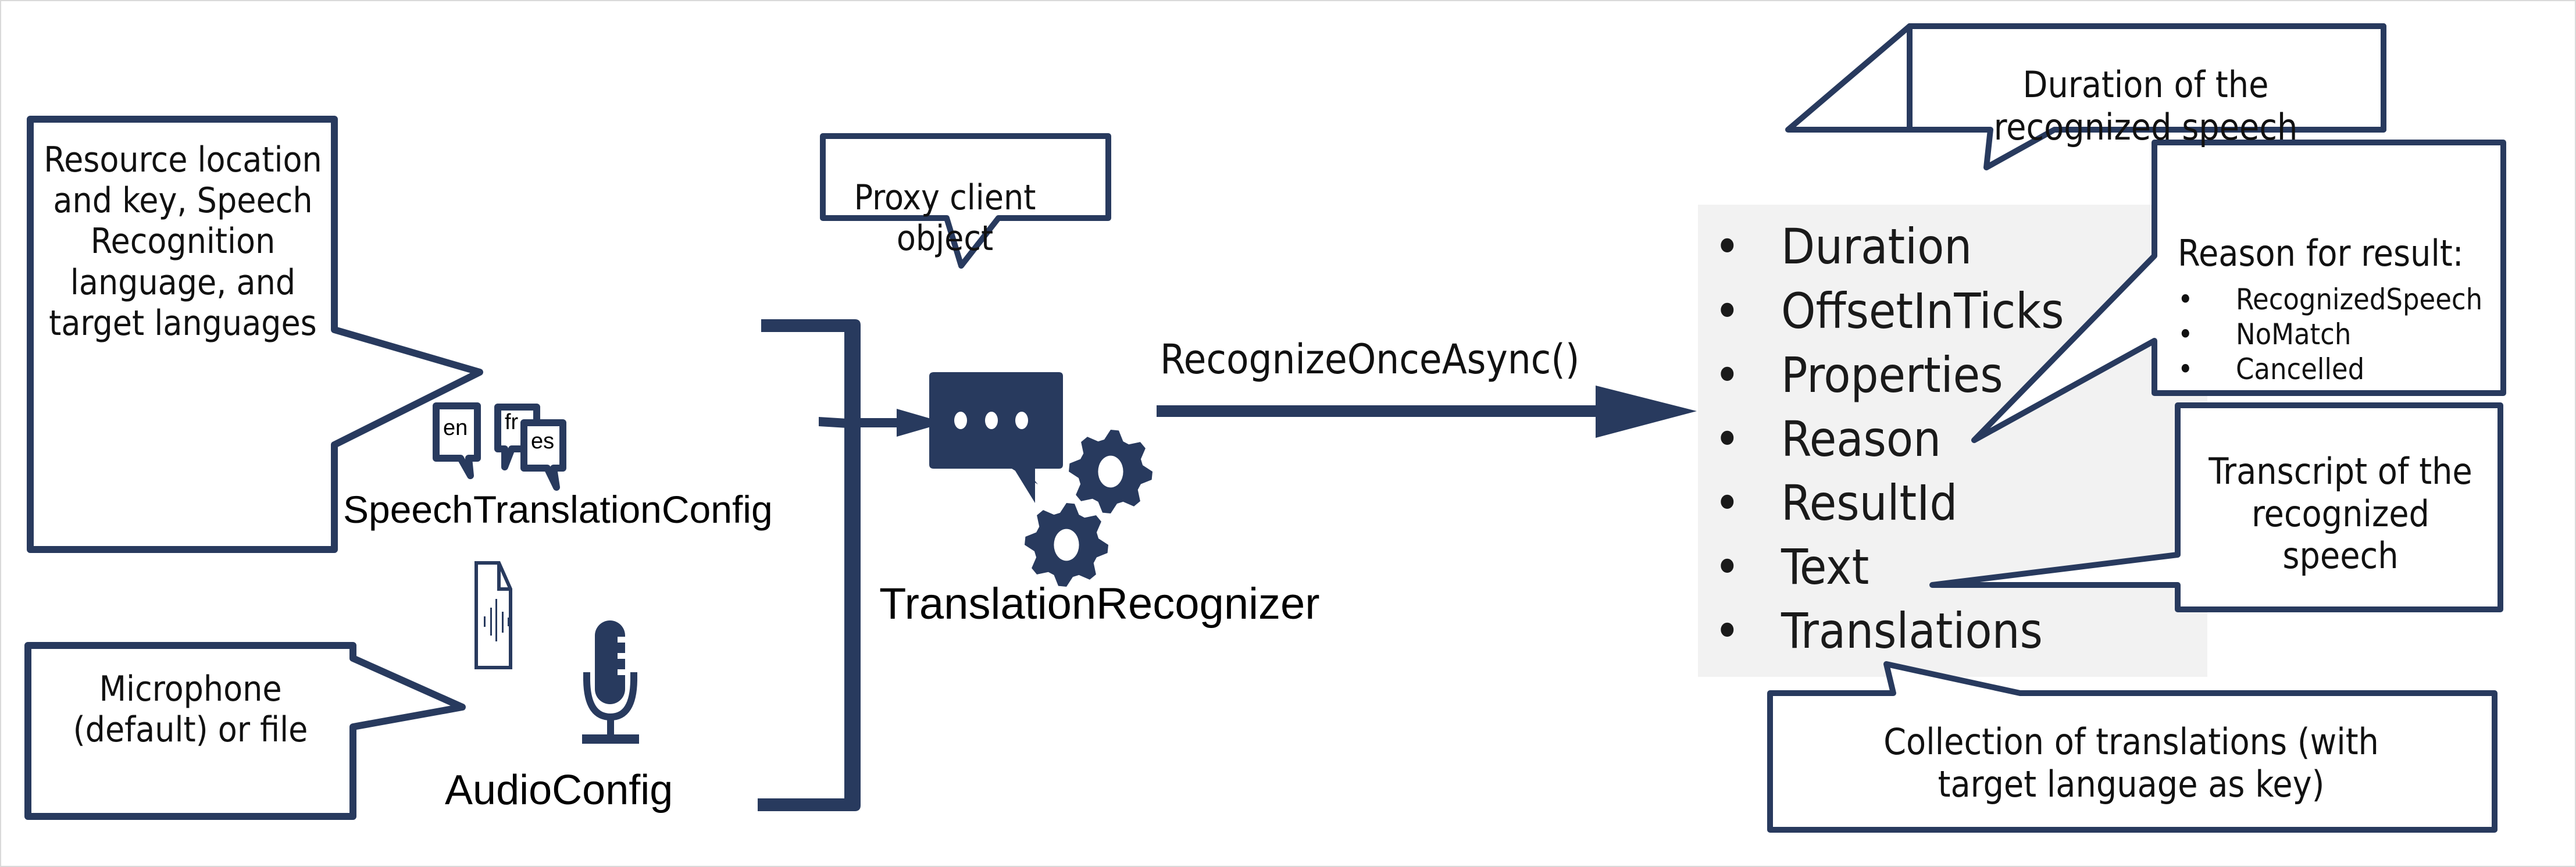  I want to click on result-property-item: • Text, so click(1790, 566).